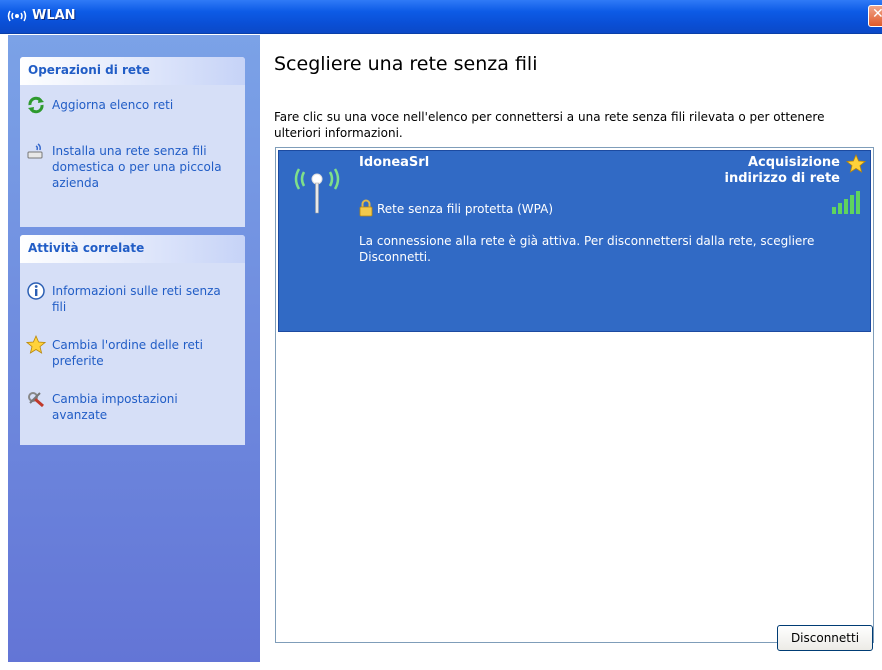 The image size is (882, 670). Describe the element at coordinates (35, 151) in the screenshot. I see `wireless-setup-icon` at that location.